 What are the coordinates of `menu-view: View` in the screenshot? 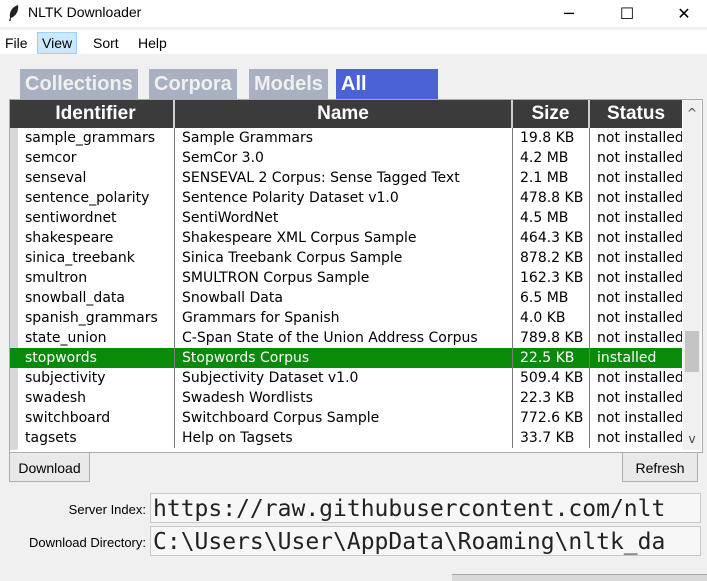 It's located at (57, 43).